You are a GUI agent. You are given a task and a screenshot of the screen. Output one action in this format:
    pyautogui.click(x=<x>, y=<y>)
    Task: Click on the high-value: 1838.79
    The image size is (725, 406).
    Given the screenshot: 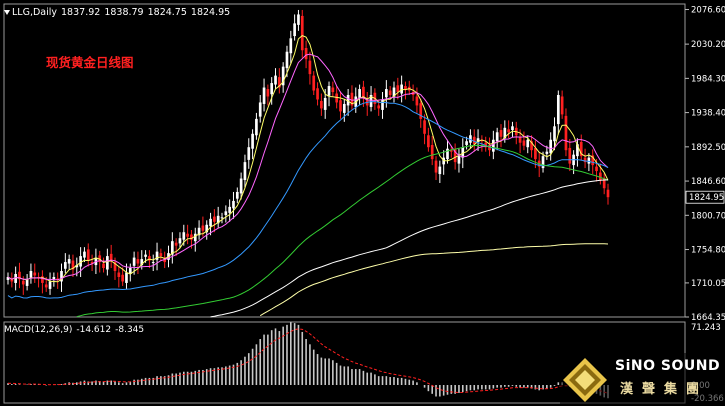 What is the action you would take?
    pyautogui.click(x=124, y=12)
    